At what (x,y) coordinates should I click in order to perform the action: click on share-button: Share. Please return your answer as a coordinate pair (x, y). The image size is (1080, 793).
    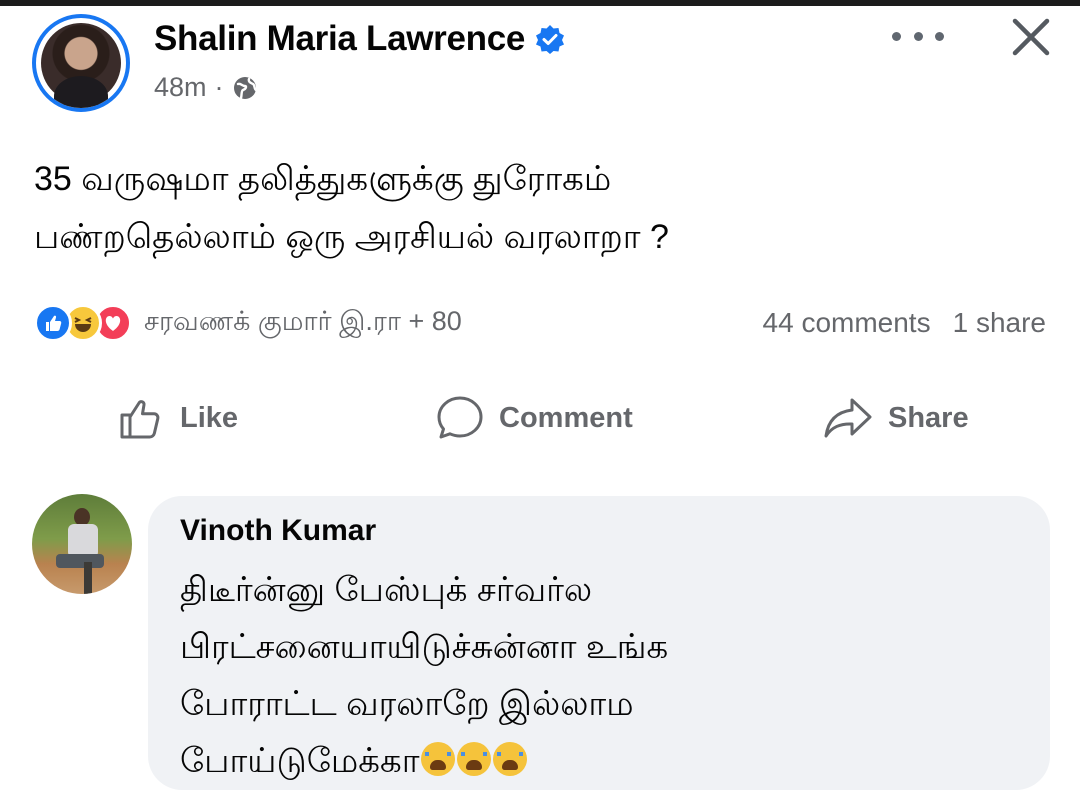
    Looking at the image, I should click on (895, 418).